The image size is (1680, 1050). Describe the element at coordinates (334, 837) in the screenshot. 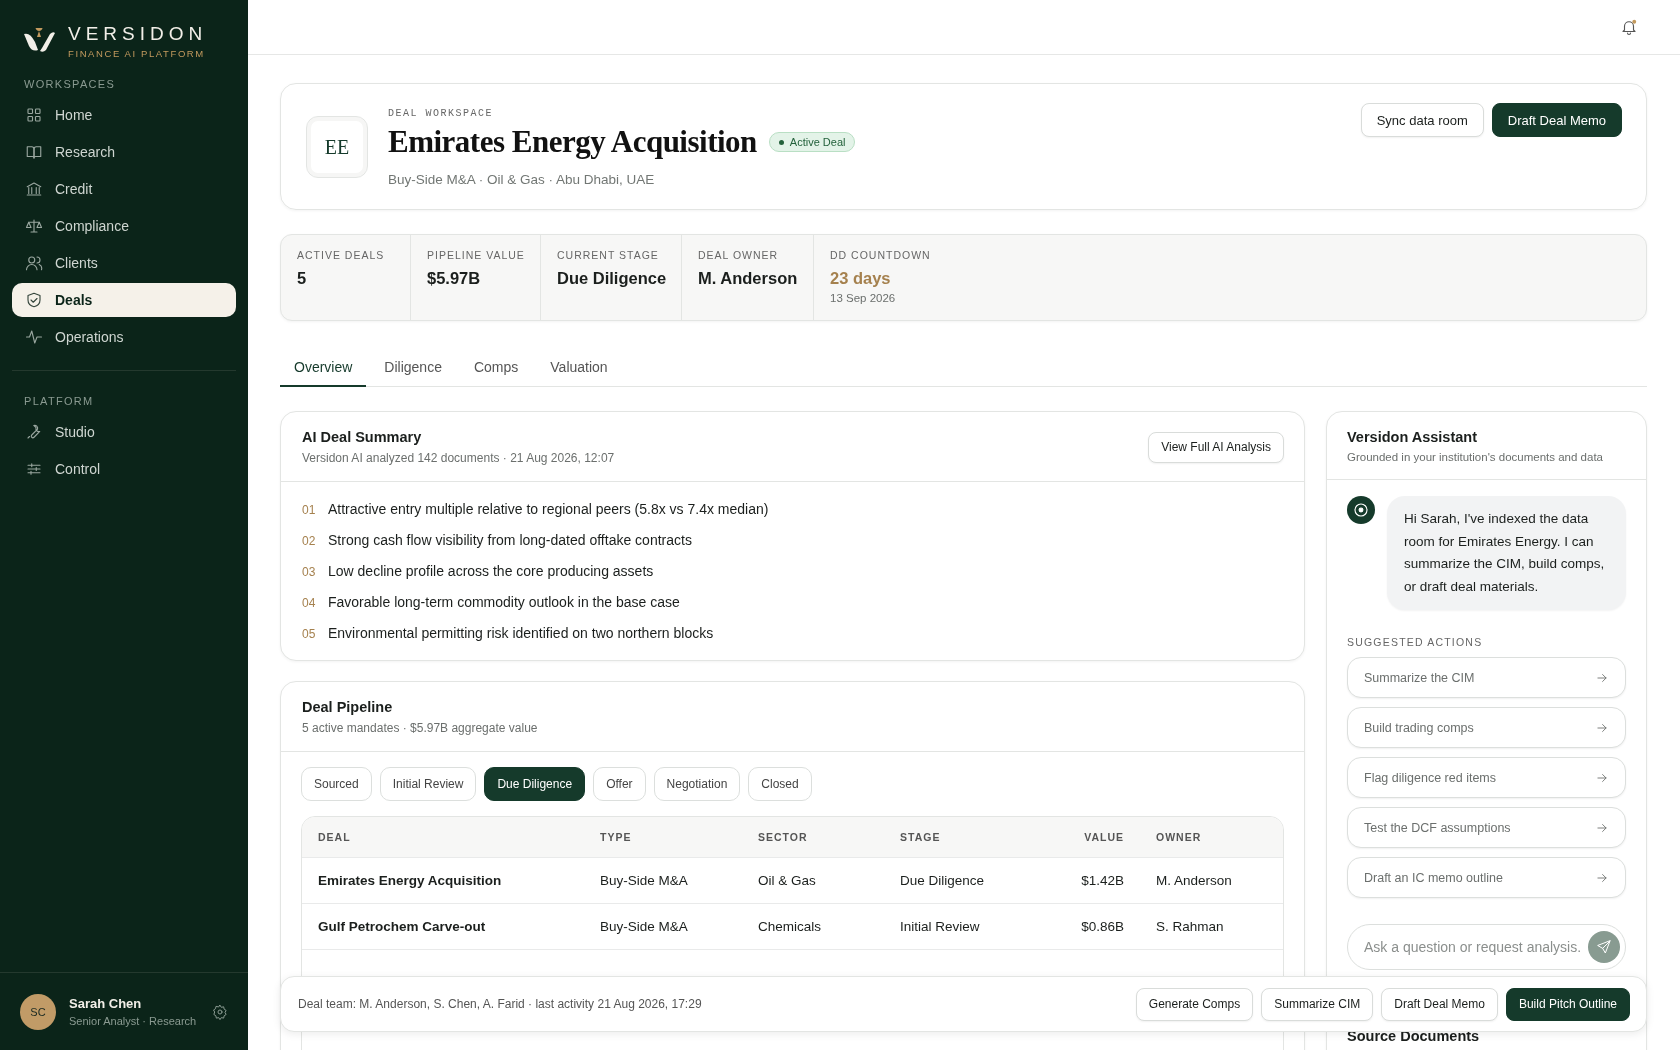

I see `column-header: DEAL` at that location.